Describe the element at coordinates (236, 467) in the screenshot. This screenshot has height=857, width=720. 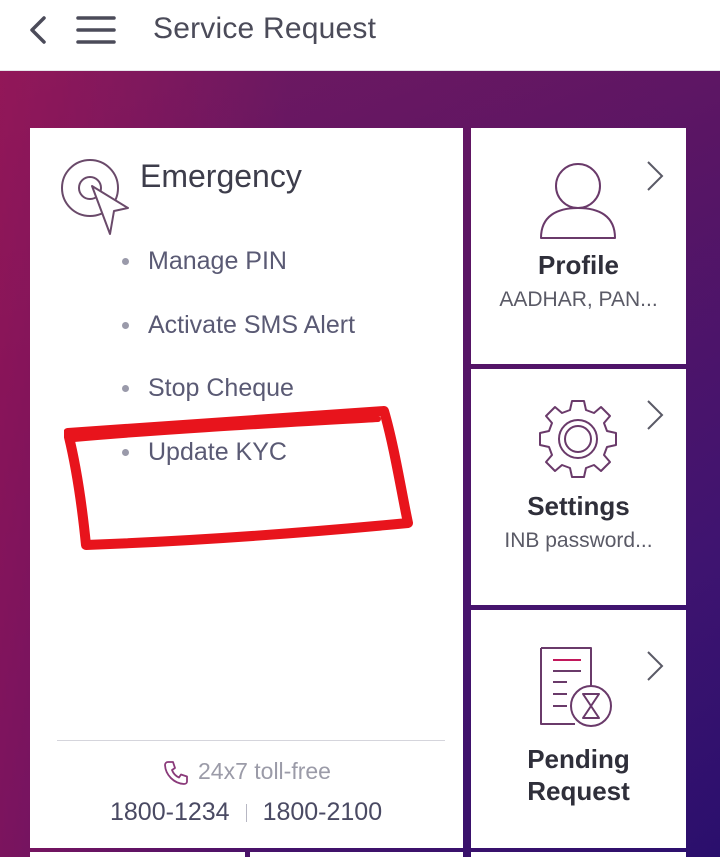
I see `emergency-item-update-kyc: Update KYC` at that location.